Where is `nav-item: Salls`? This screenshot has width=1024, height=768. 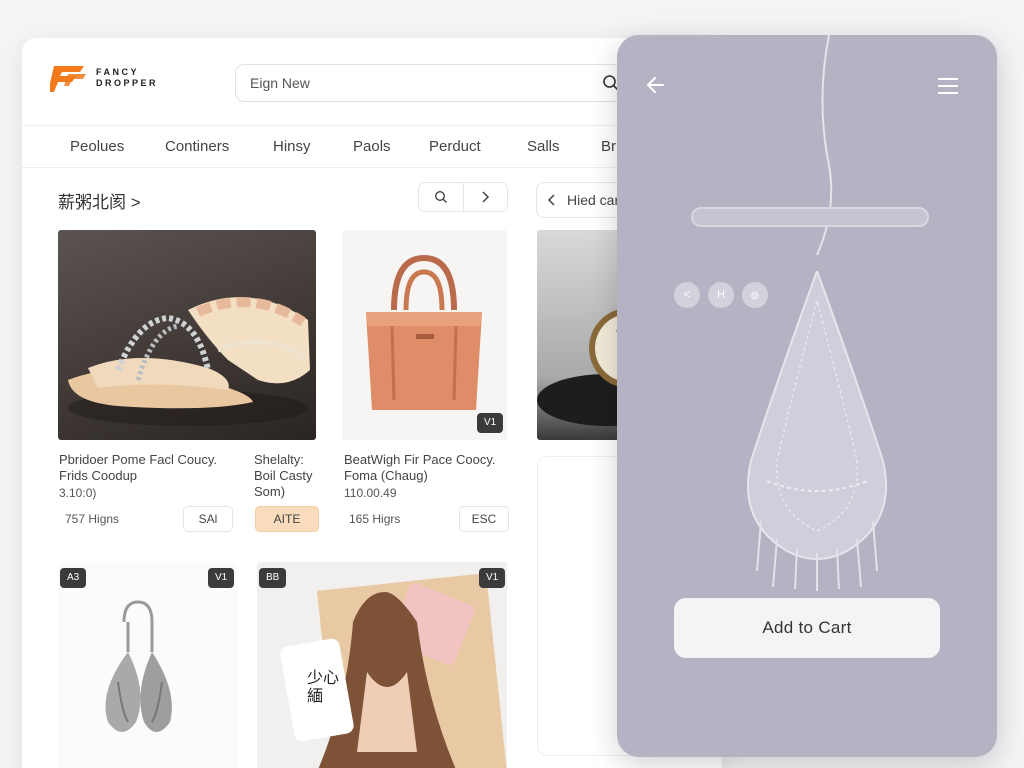
nav-item: Salls is located at coordinates (543, 146).